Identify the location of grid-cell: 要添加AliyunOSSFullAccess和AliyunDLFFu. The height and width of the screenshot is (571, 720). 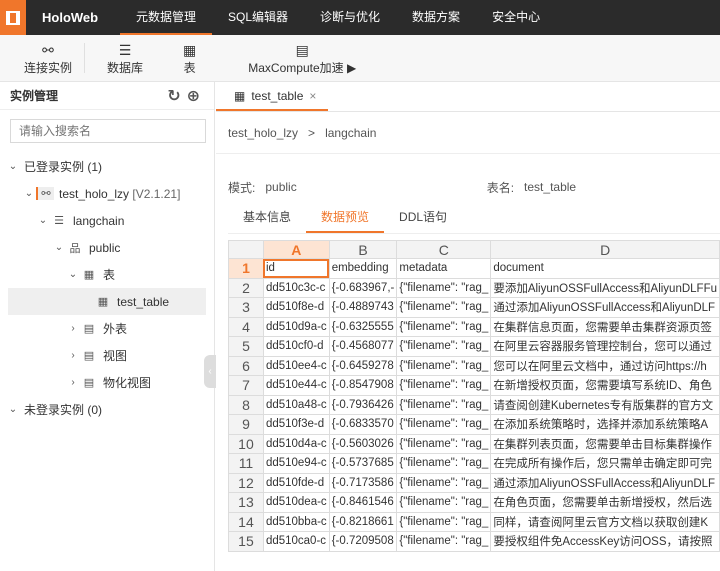
(605, 287).